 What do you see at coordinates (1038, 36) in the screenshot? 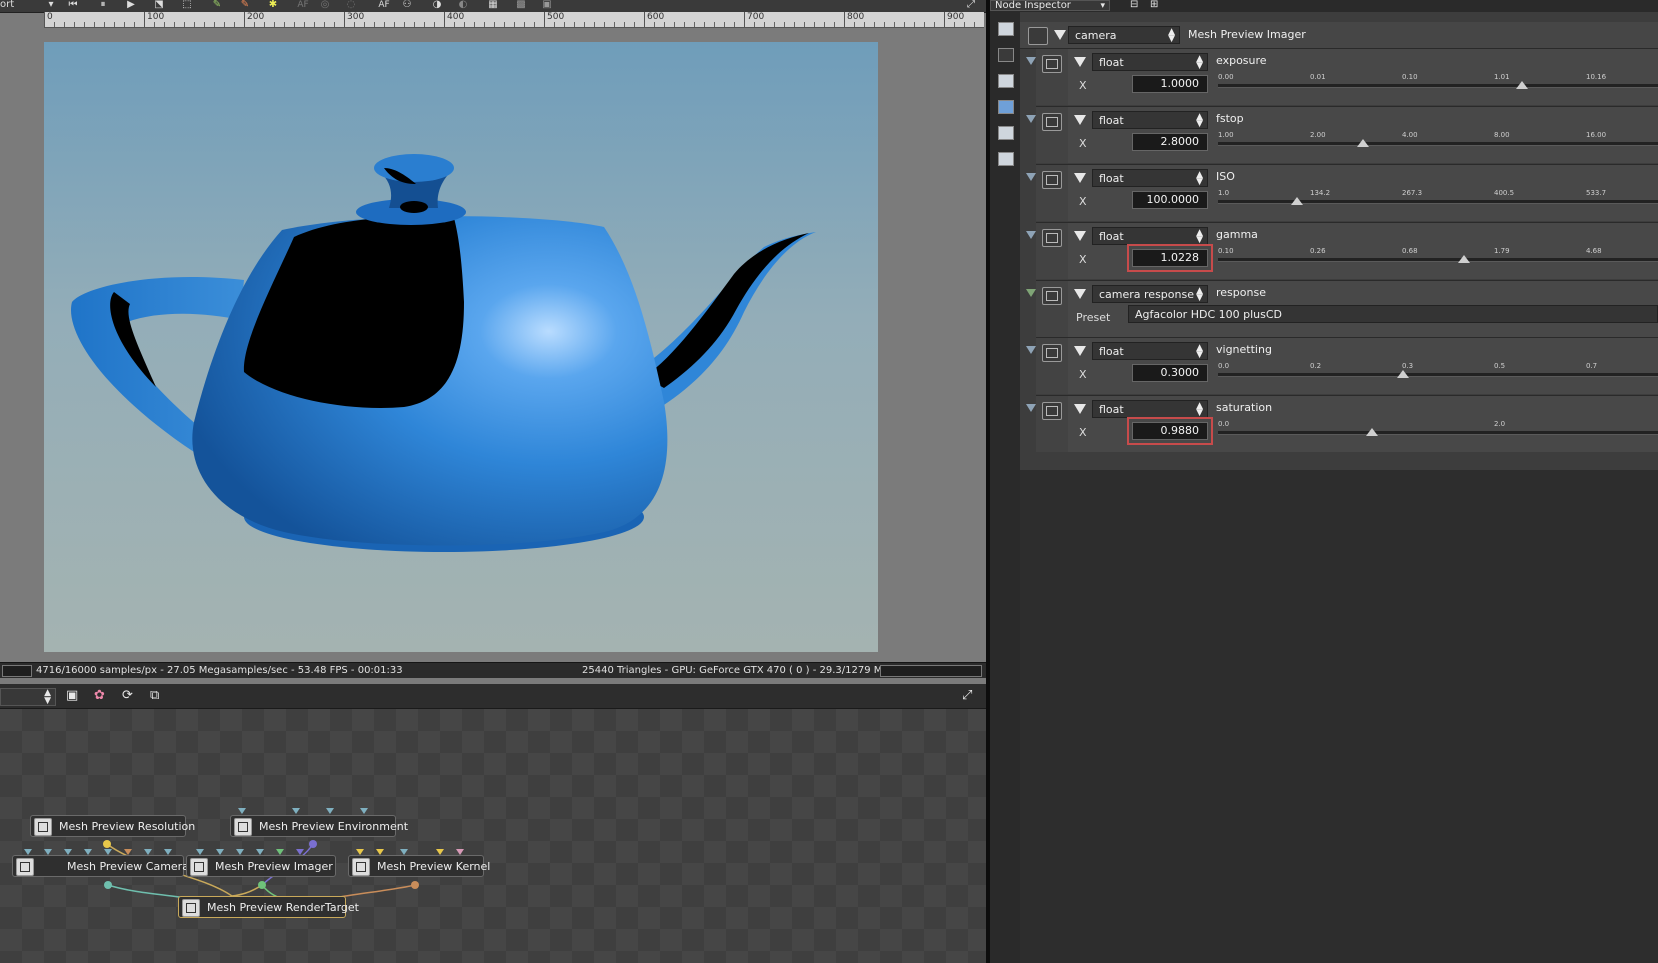
I see `imager-node-icon` at bounding box center [1038, 36].